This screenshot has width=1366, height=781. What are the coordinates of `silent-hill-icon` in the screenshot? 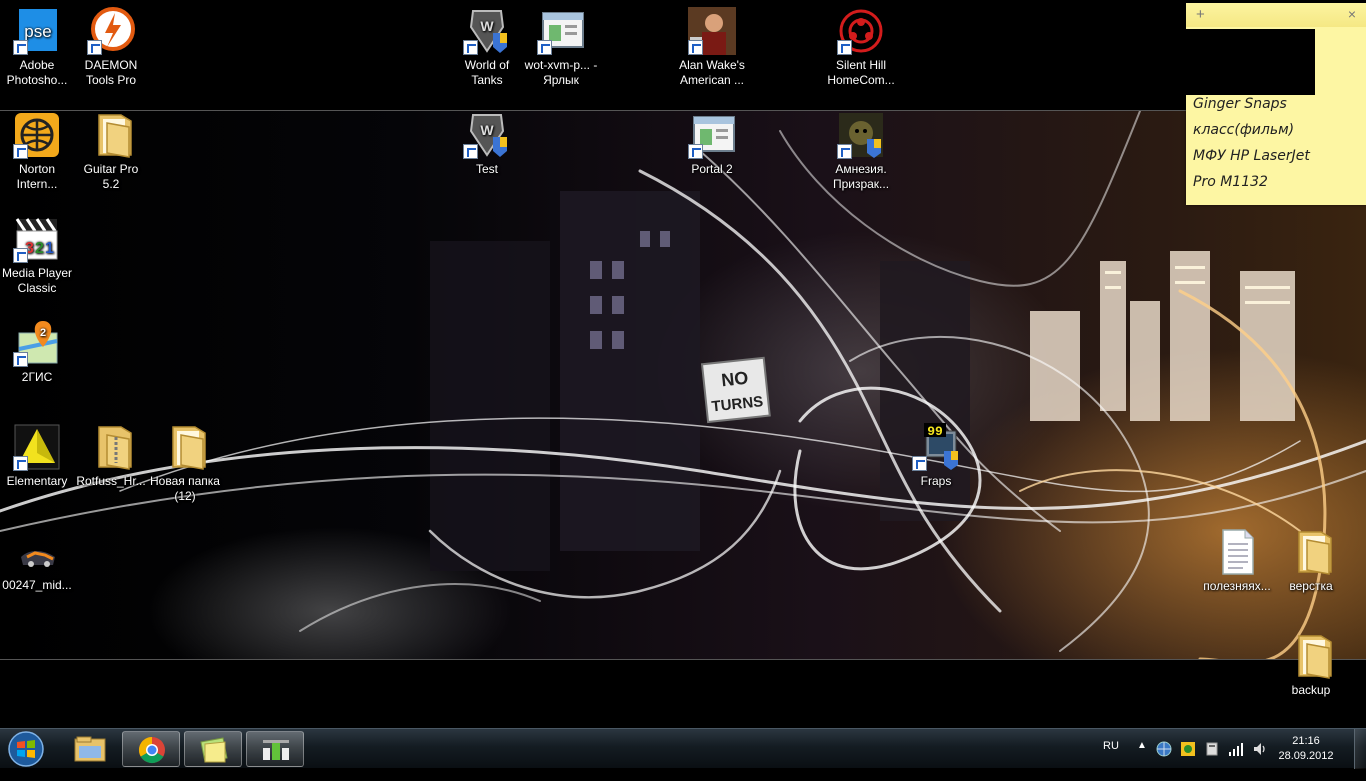 It's located at (861, 31).